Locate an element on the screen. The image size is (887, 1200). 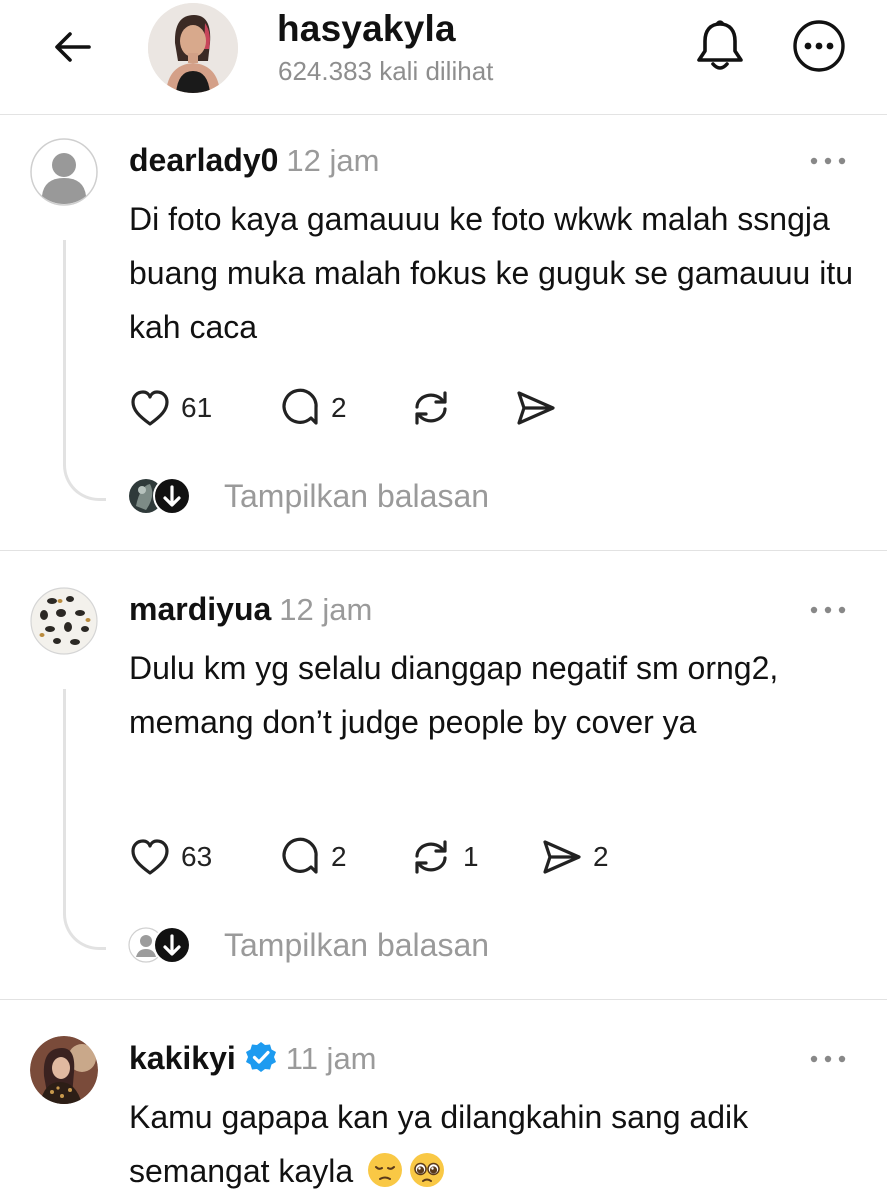
comment-actions: 63 2 1 2 is located at coordinates (369, 857).